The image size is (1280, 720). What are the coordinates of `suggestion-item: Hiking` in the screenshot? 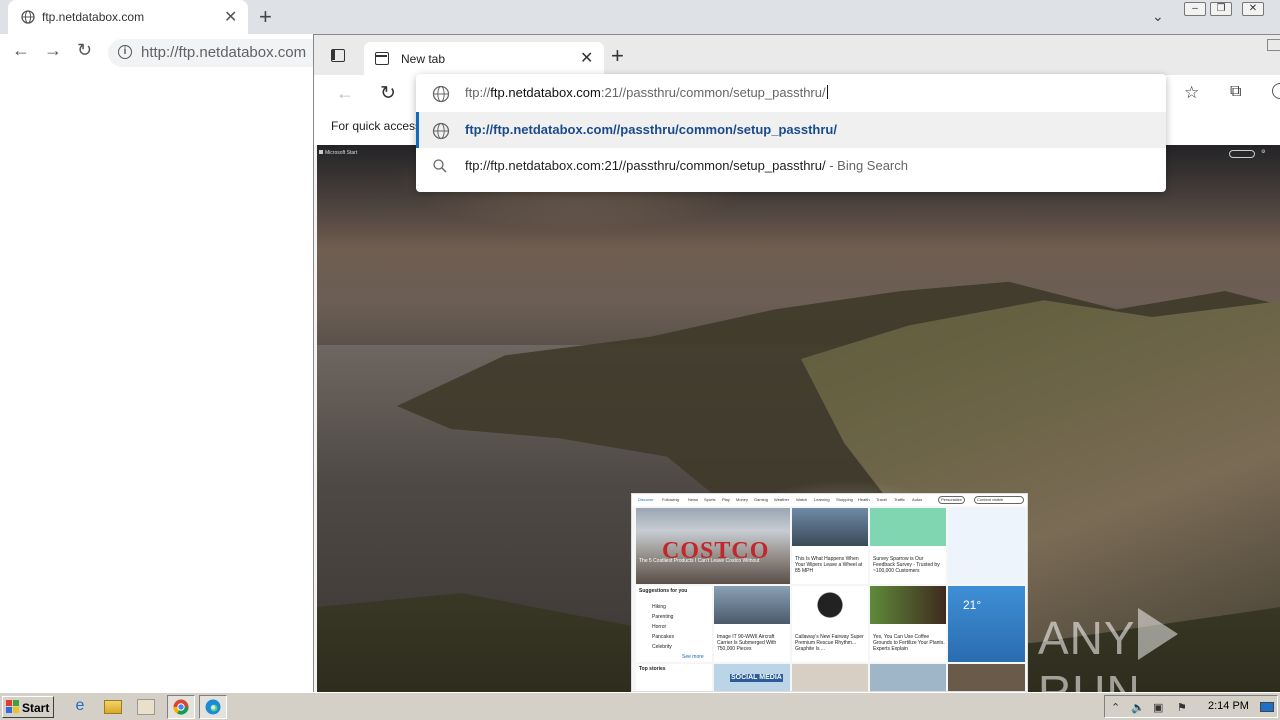 It's located at (659, 607).